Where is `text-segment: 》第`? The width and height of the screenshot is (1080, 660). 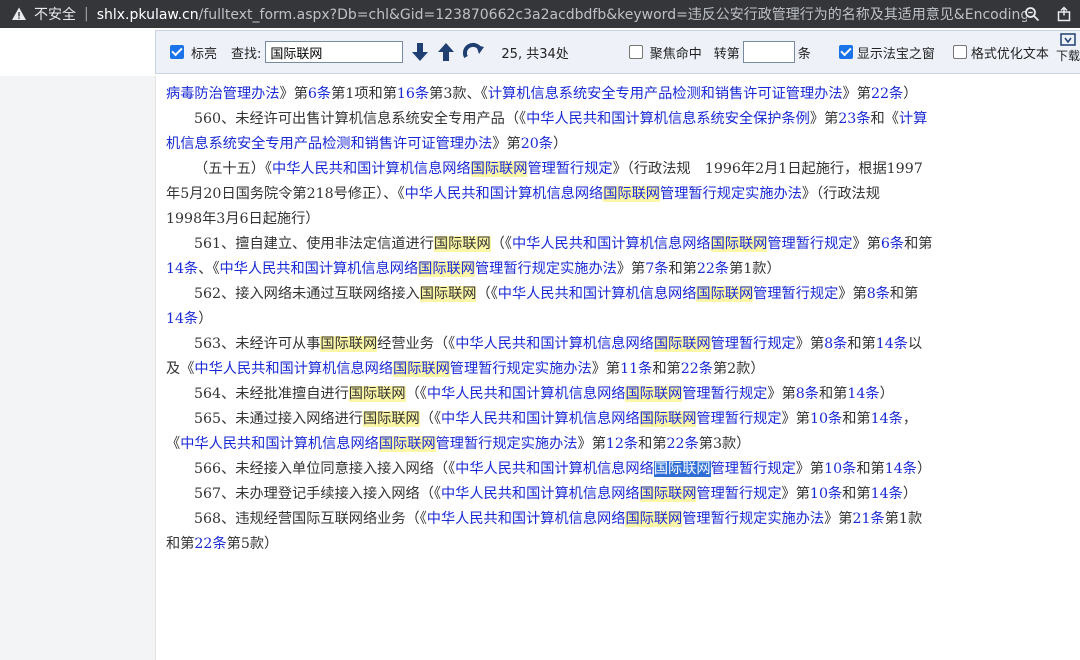
text-segment: 》第 is located at coordinates (810, 469).